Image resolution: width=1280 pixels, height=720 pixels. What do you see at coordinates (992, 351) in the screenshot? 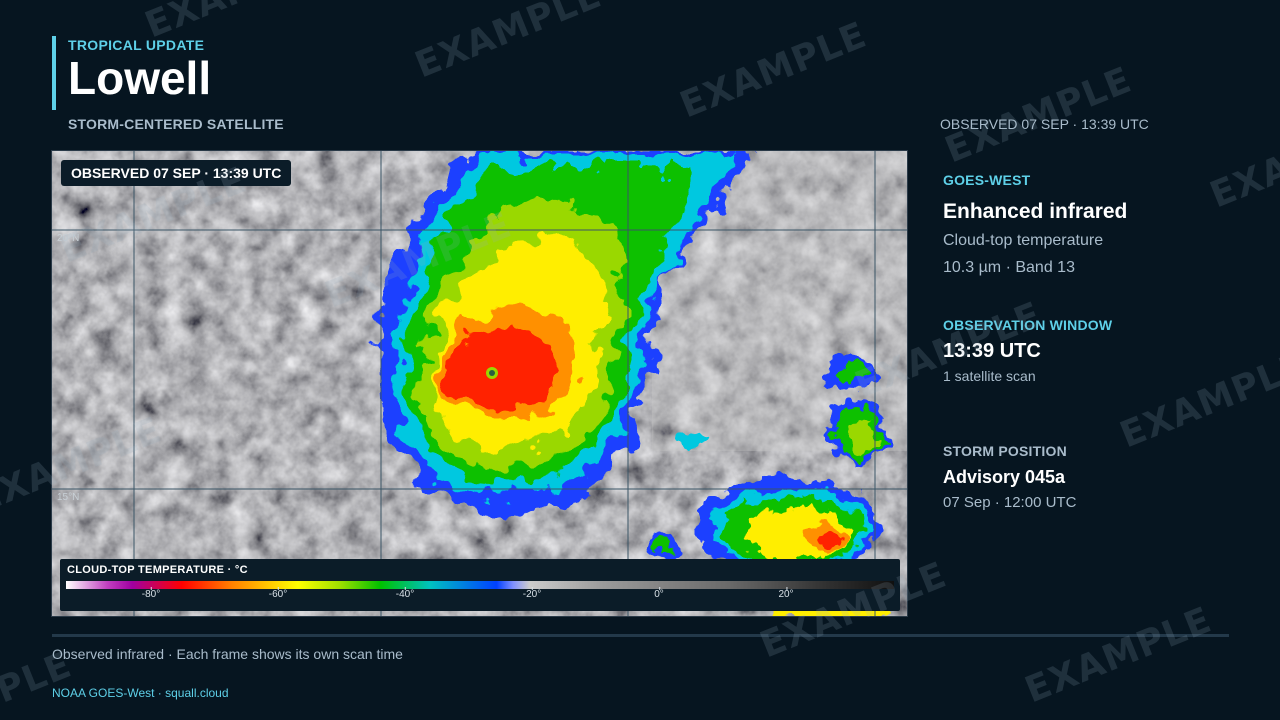
I see `observation-time: 13:39 UTC` at bounding box center [992, 351].